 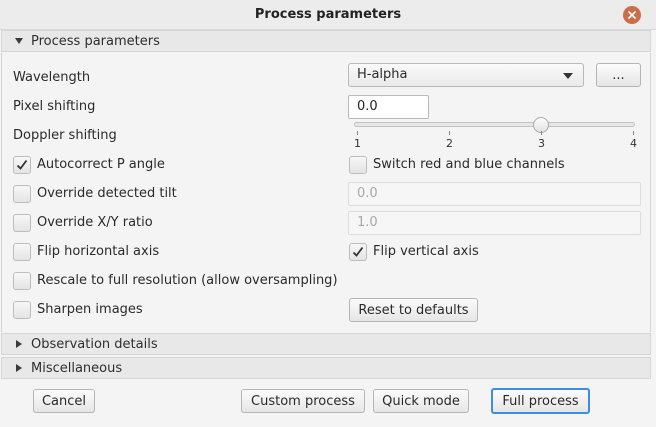 I want to click on flip-vertical-checkbox, so click(x=358, y=252).